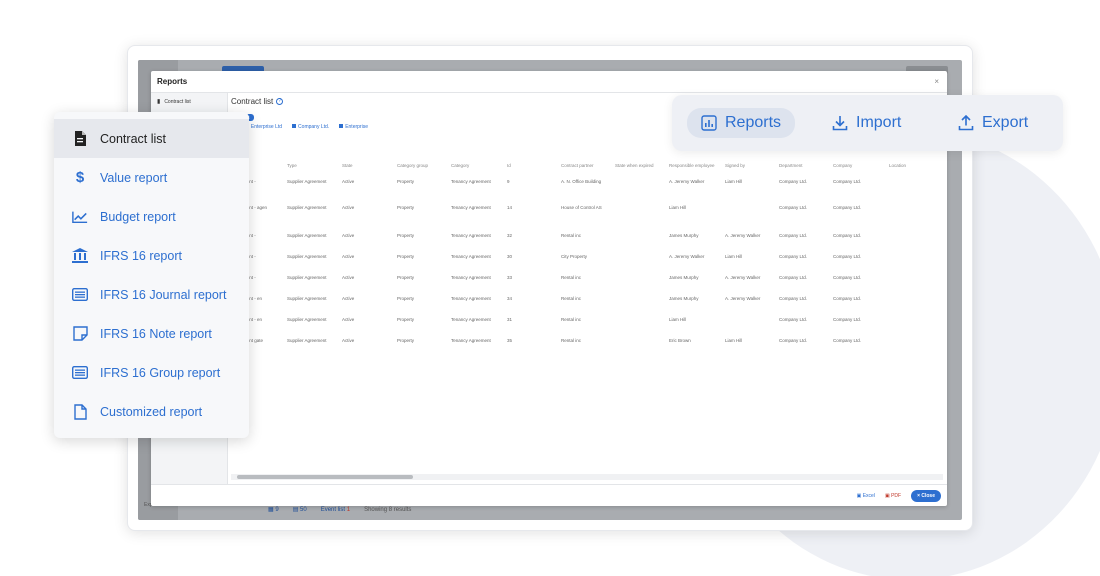 Image resolution: width=1100 pixels, height=576 pixels. I want to click on list-icon, so click(80, 373).